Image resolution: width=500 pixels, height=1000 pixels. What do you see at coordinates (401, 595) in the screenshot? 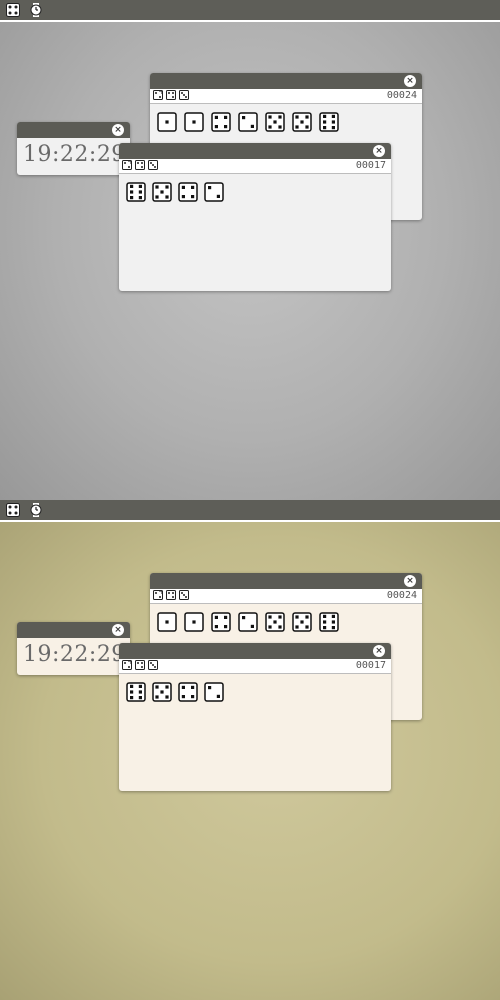
I see `roll-counter: 00024` at bounding box center [401, 595].